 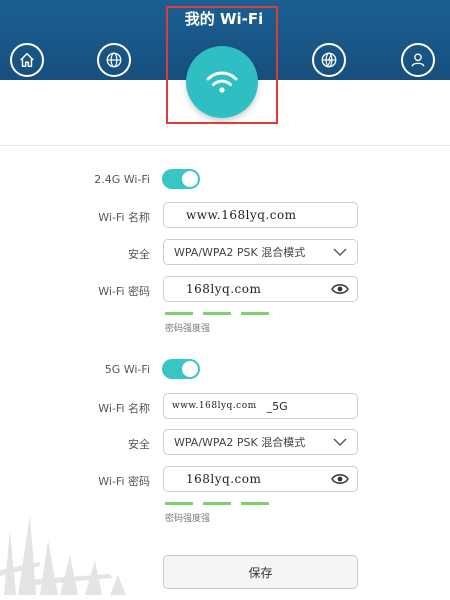 I want to click on home-icon, so click(x=27, y=60).